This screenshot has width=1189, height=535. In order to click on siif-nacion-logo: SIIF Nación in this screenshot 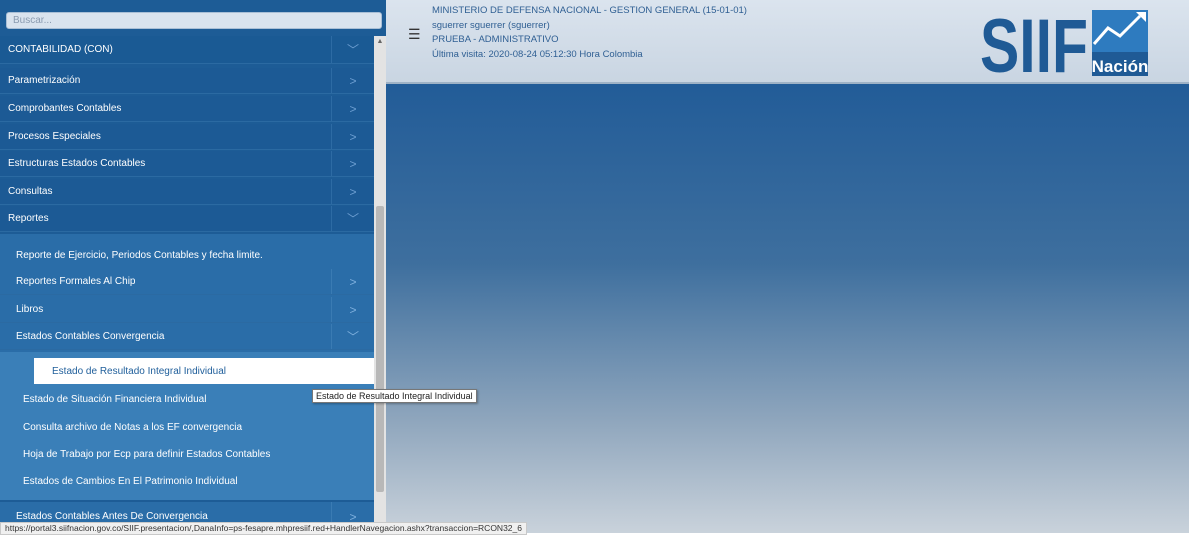, I will do `click(1064, 42)`.